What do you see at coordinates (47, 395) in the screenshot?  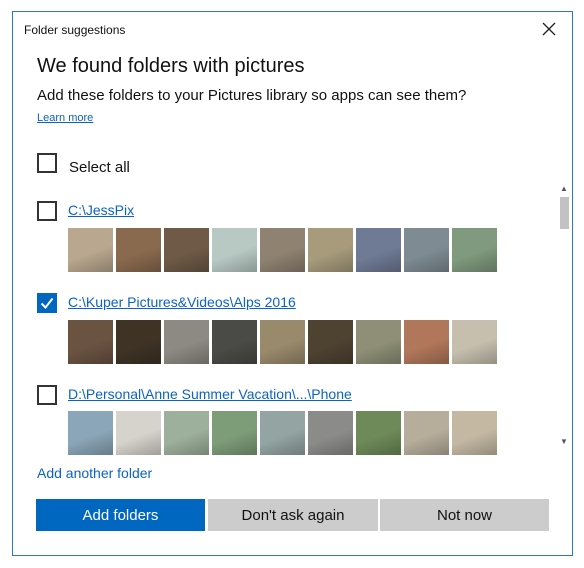 I see `folder-3-checkbox` at bounding box center [47, 395].